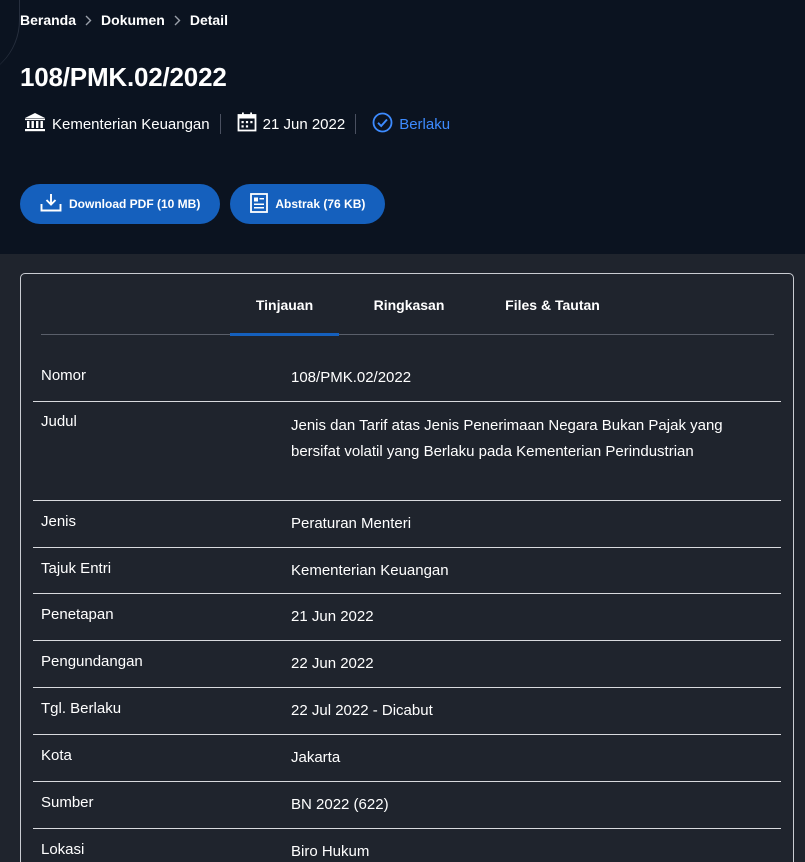  I want to click on table-row: Tgl. Berlaku 22 Jul 2022 - Dicabut, so click(407, 711).